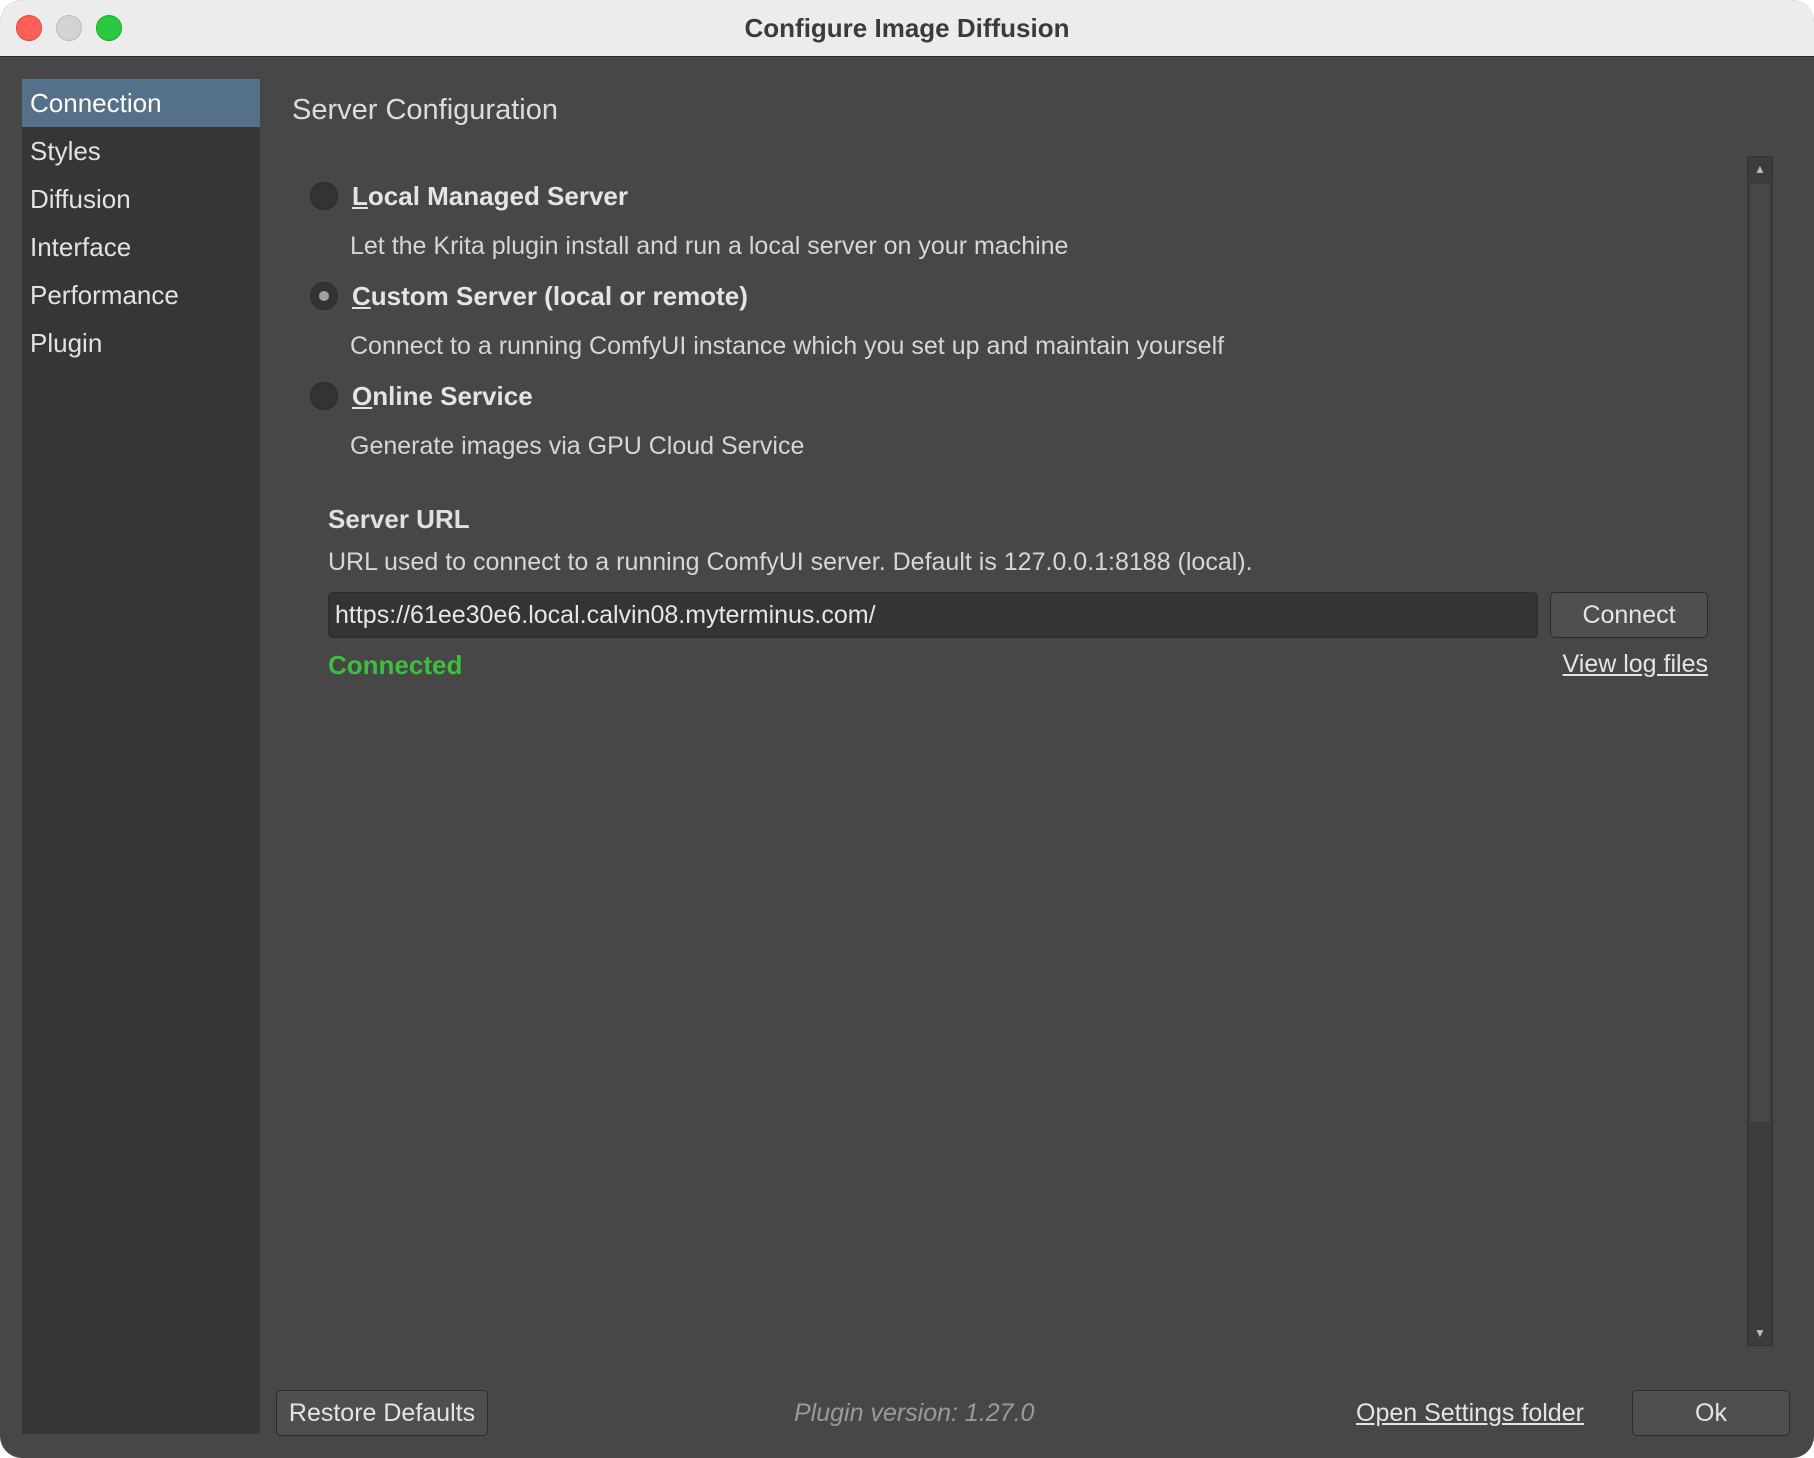 The image size is (1814, 1458). I want to click on sidebar-item-connection: Connection, so click(141, 103).